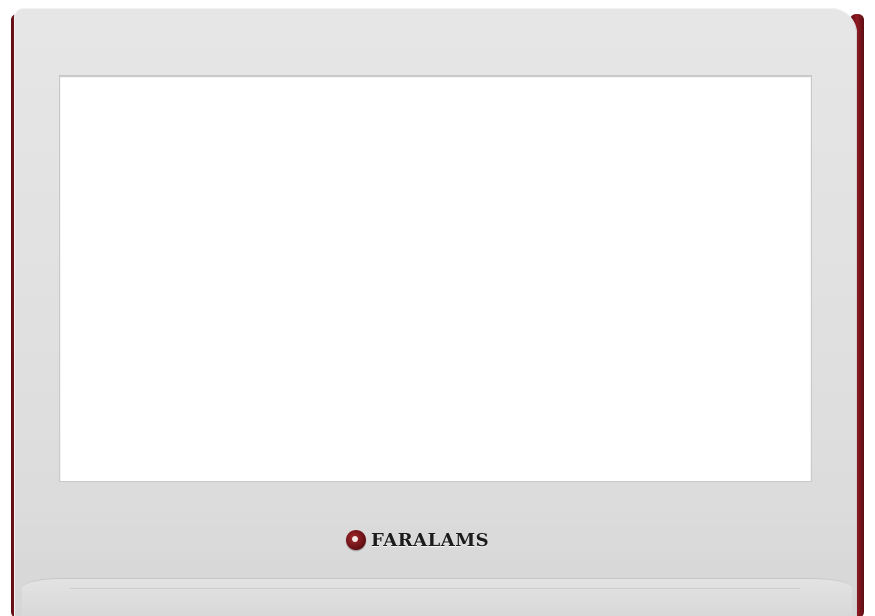 The height and width of the screenshot is (616, 875). Describe the element at coordinates (356, 540) in the screenshot. I see `faralams-logo-icon` at that location.